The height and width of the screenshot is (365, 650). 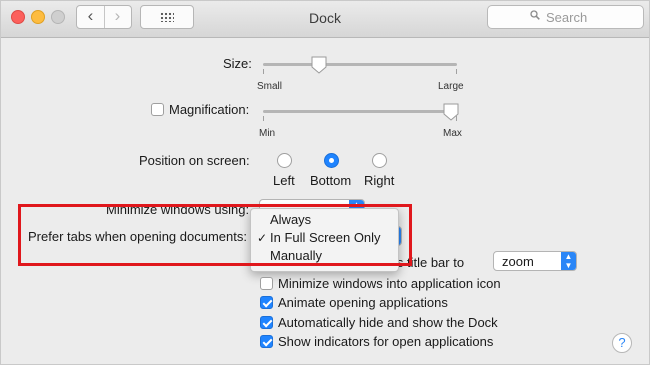 I want to click on title-bar: ‹ › Dock Search, so click(x=325, y=19).